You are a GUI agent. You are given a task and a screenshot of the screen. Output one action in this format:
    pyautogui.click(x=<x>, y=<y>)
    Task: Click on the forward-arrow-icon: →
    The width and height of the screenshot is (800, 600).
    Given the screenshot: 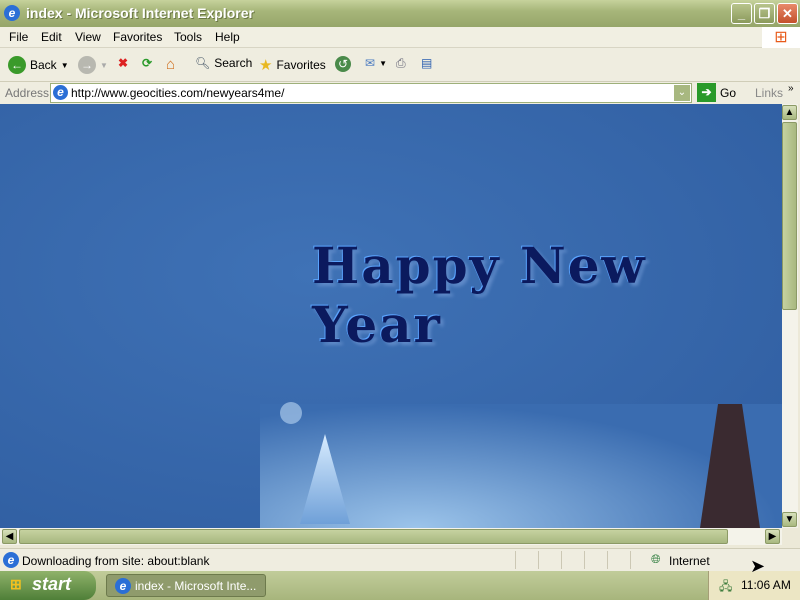 What is the action you would take?
    pyautogui.click(x=87, y=65)
    